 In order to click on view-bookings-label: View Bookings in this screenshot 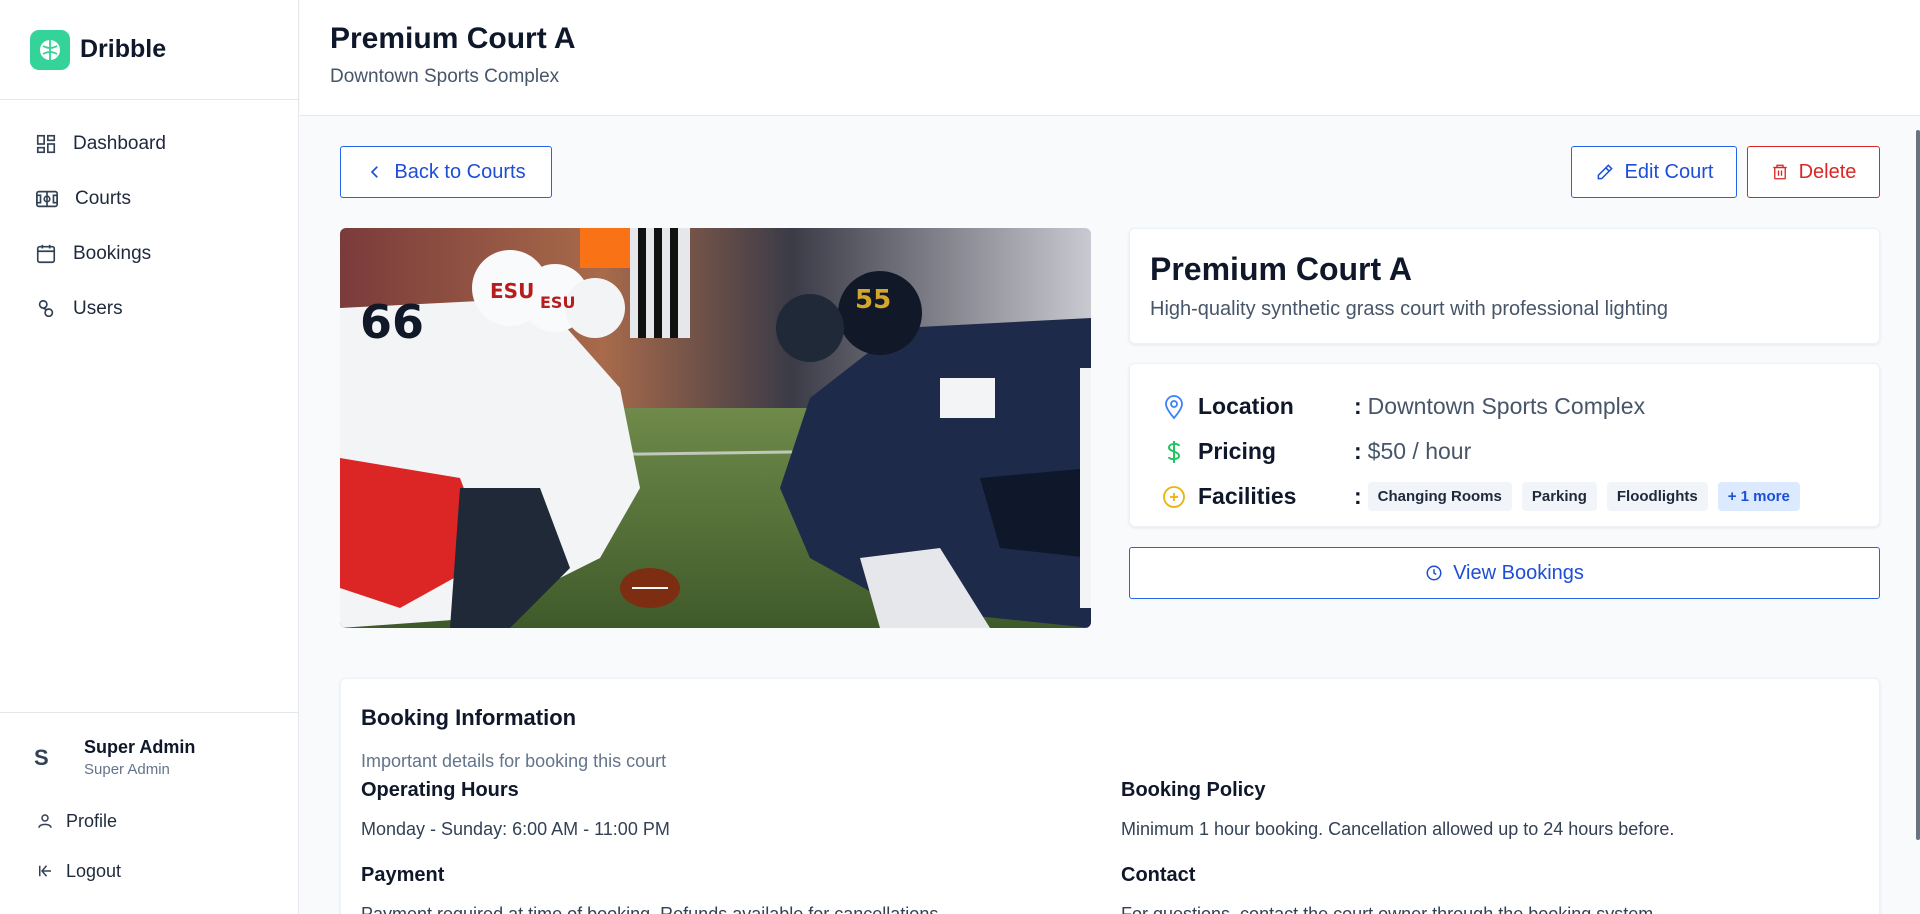, I will do `click(1518, 572)`.